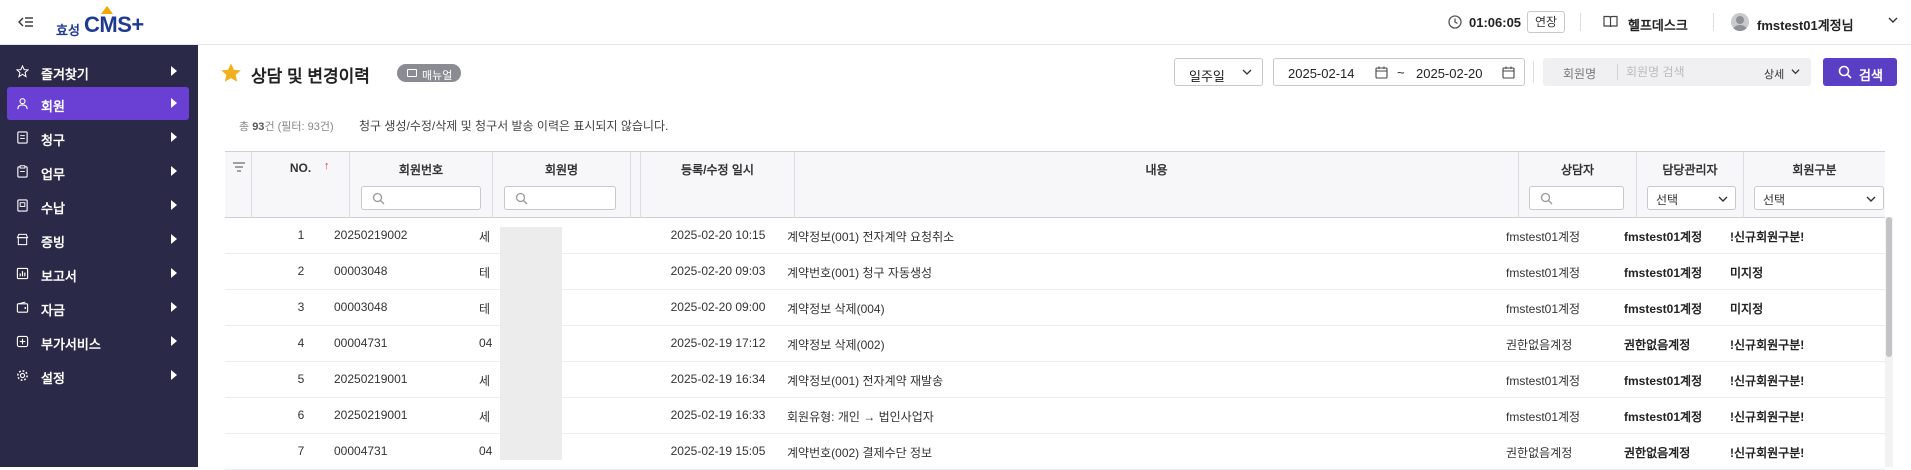 This screenshot has height=470, width=1911. I want to click on sidebar-item-addons: 부가서비스, so click(98, 341).